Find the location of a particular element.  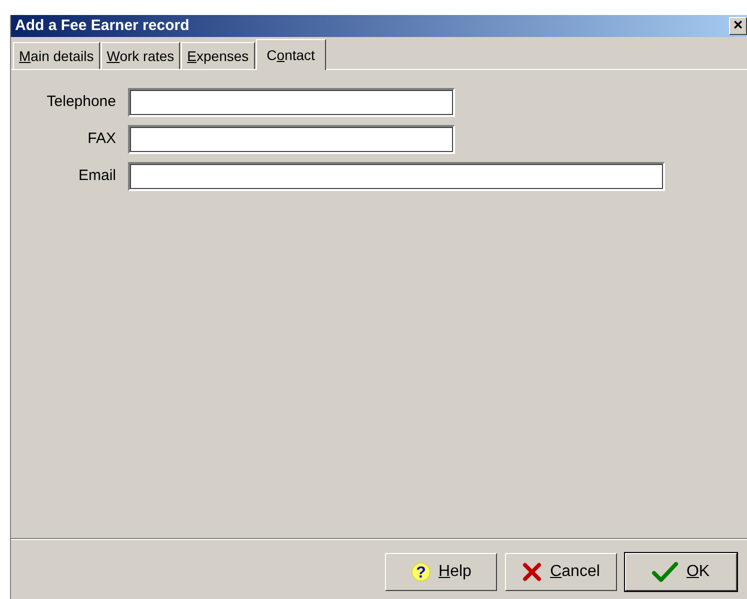

close-button: × is located at coordinates (738, 26).